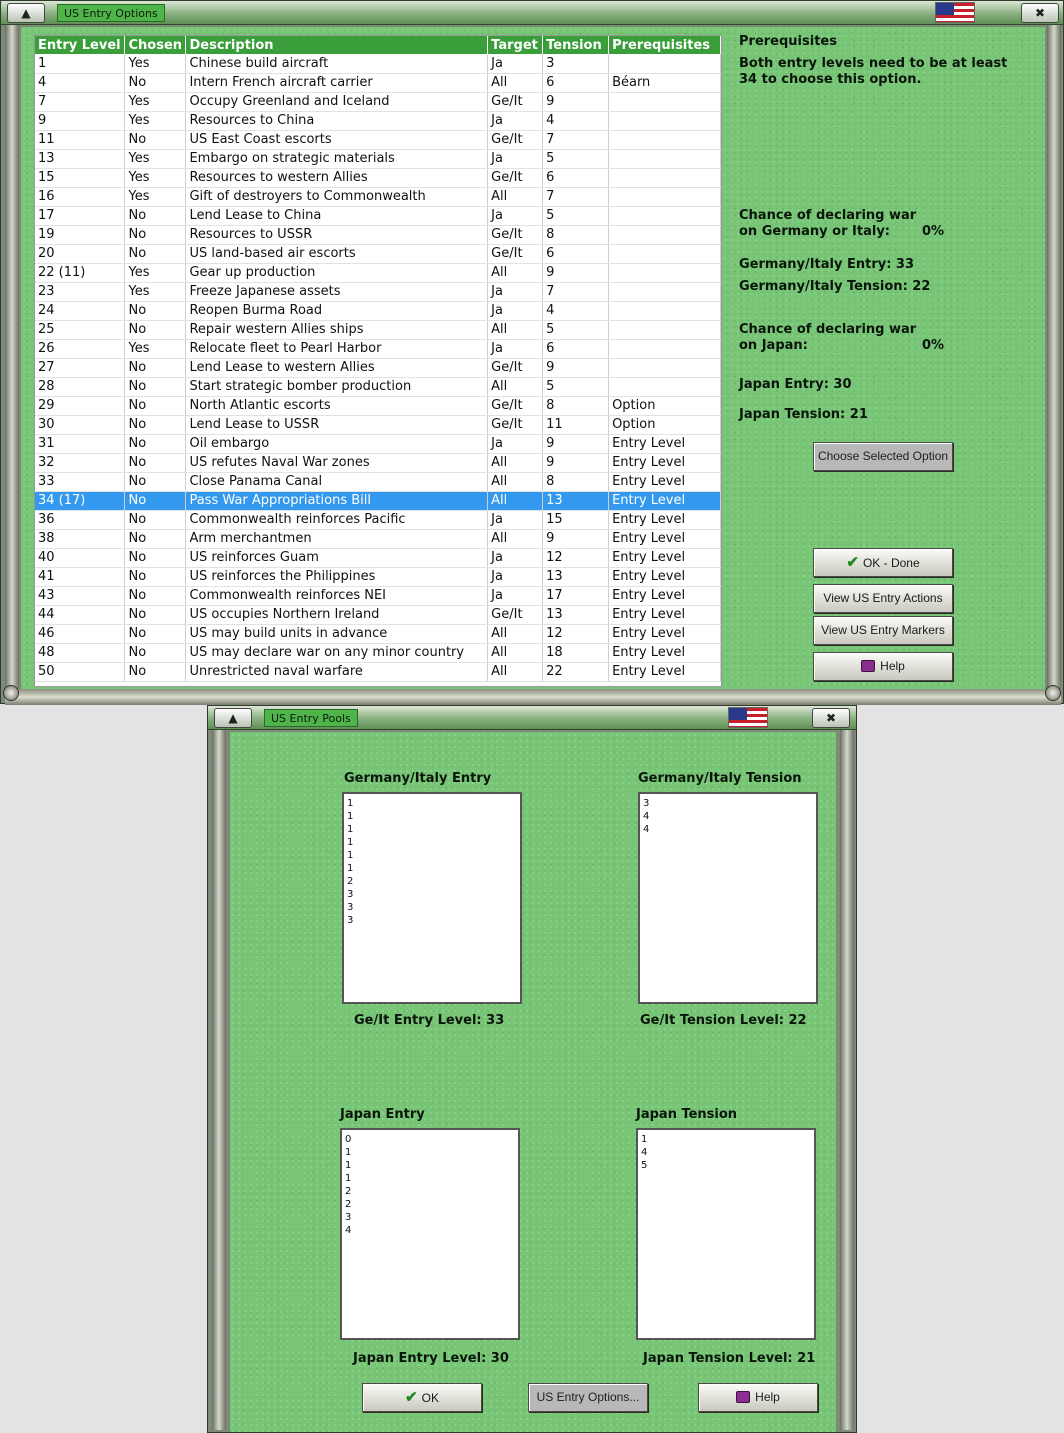  I want to click on ja-entry-pool-list: 0 1 1 1 2 2 3 4, so click(430, 1234).